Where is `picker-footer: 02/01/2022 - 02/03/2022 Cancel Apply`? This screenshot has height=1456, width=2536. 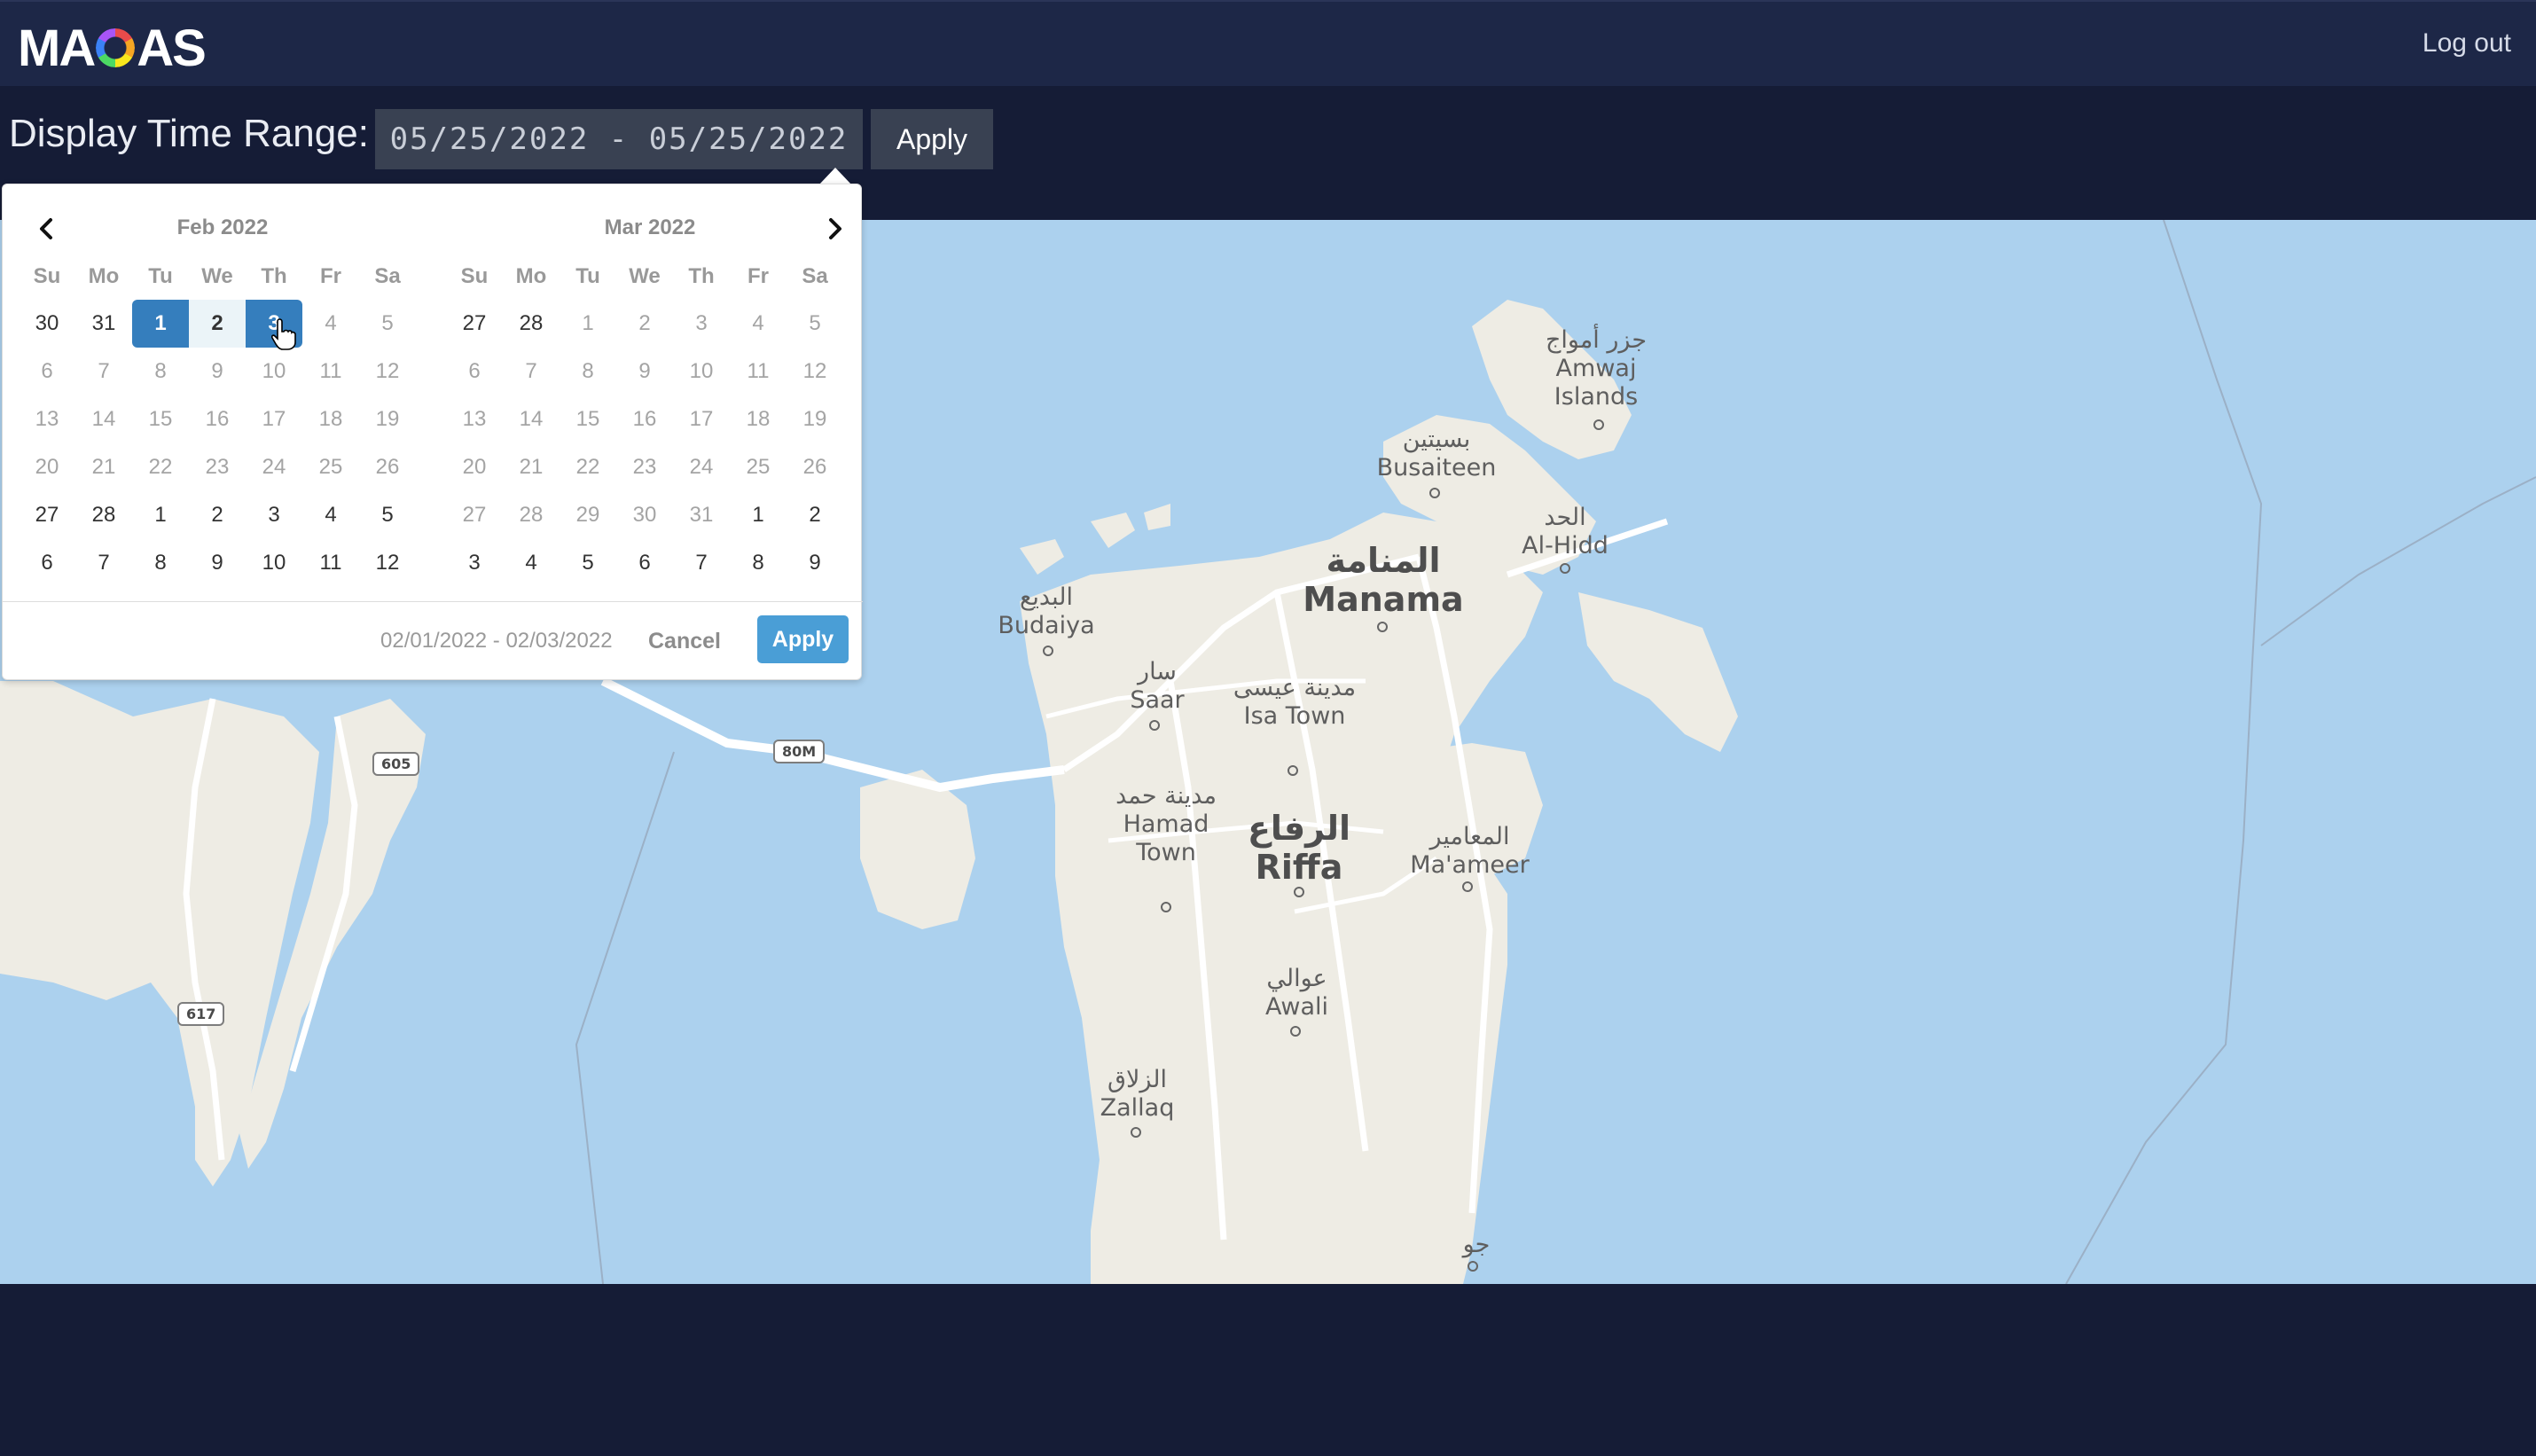
picker-footer: 02/01/2022 - 02/03/2022 Cancel Apply is located at coordinates (433, 641).